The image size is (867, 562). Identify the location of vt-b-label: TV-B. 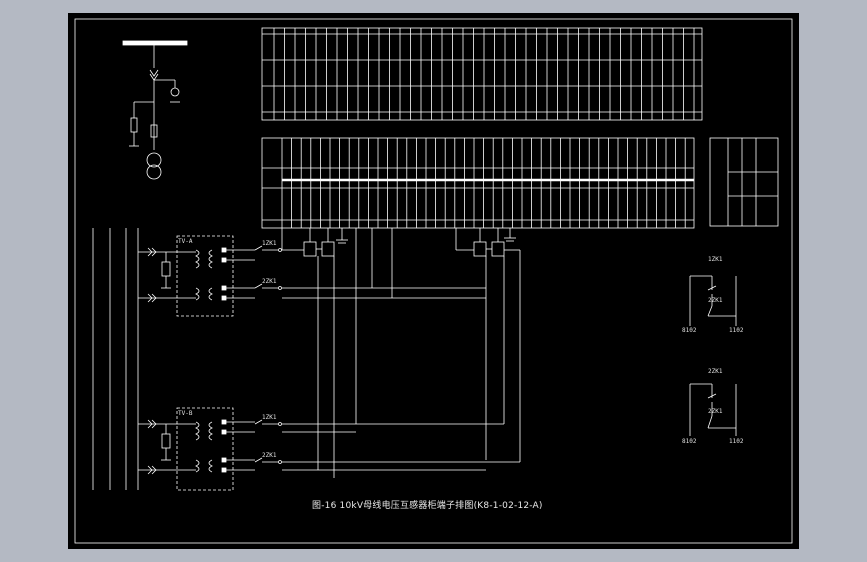
(185, 413).